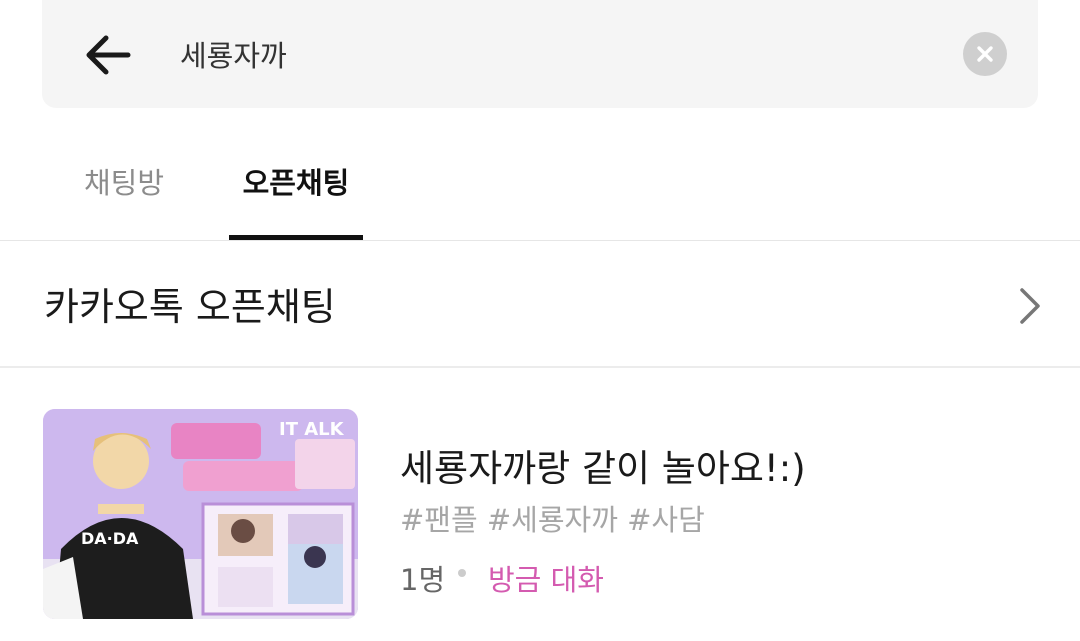 The width and height of the screenshot is (1080, 641). I want to click on chevron-right-icon, so click(1030, 306).